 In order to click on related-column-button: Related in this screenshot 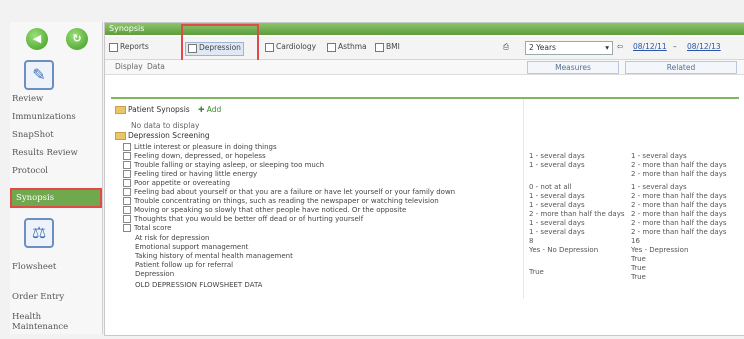, I will do `click(681, 67)`.